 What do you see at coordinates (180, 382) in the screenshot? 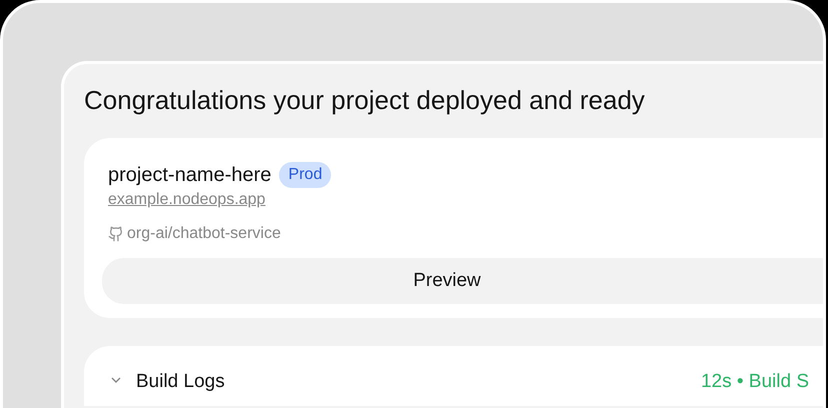
I see `build-logs-label: Build Logs` at bounding box center [180, 382].